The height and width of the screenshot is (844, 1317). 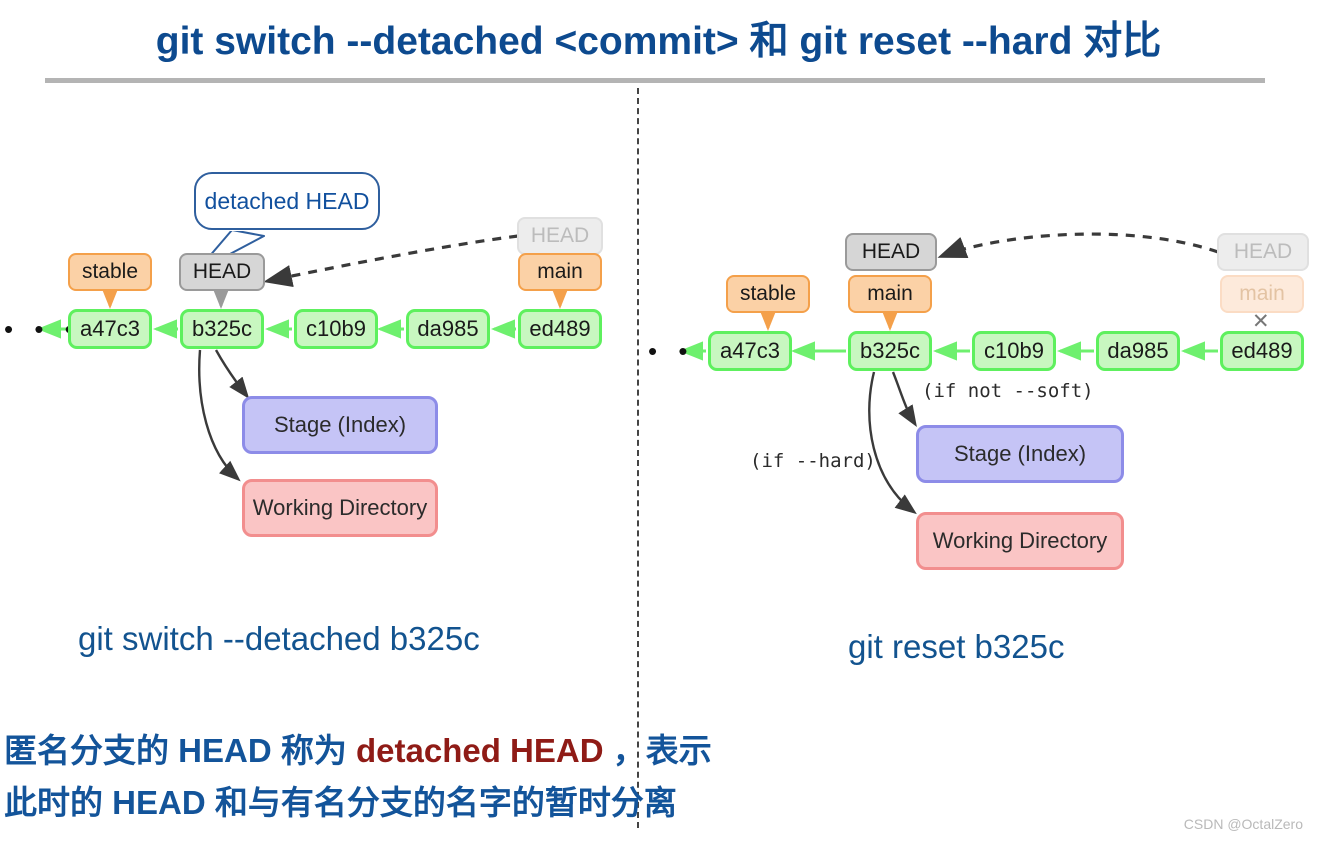 What do you see at coordinates (480, 750) in the screenshot?
I see `note-line-1-highlight: detached HEAD` at bounding box center [480, 750].